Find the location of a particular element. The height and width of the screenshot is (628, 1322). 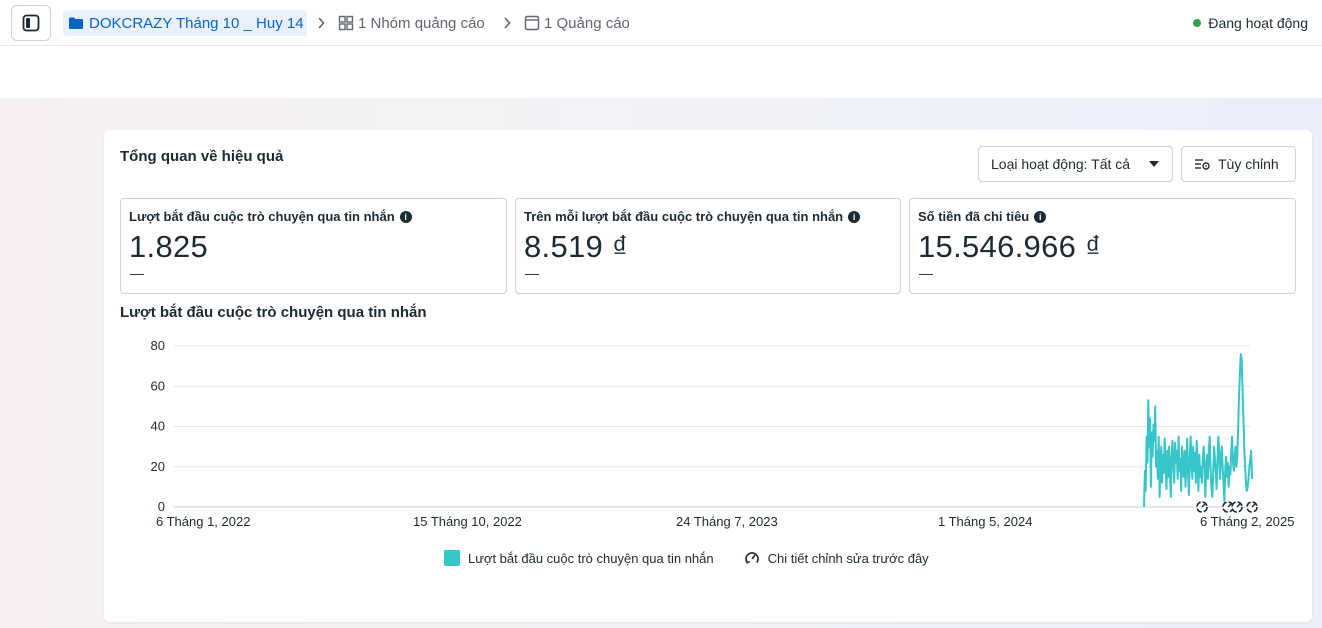

sidebar-toggle-icon is located at coordinates (31, 23).